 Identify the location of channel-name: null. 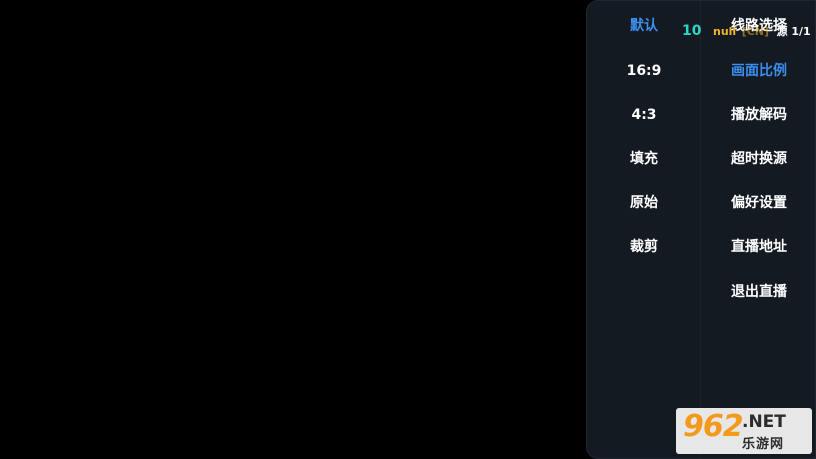
(724, 31).